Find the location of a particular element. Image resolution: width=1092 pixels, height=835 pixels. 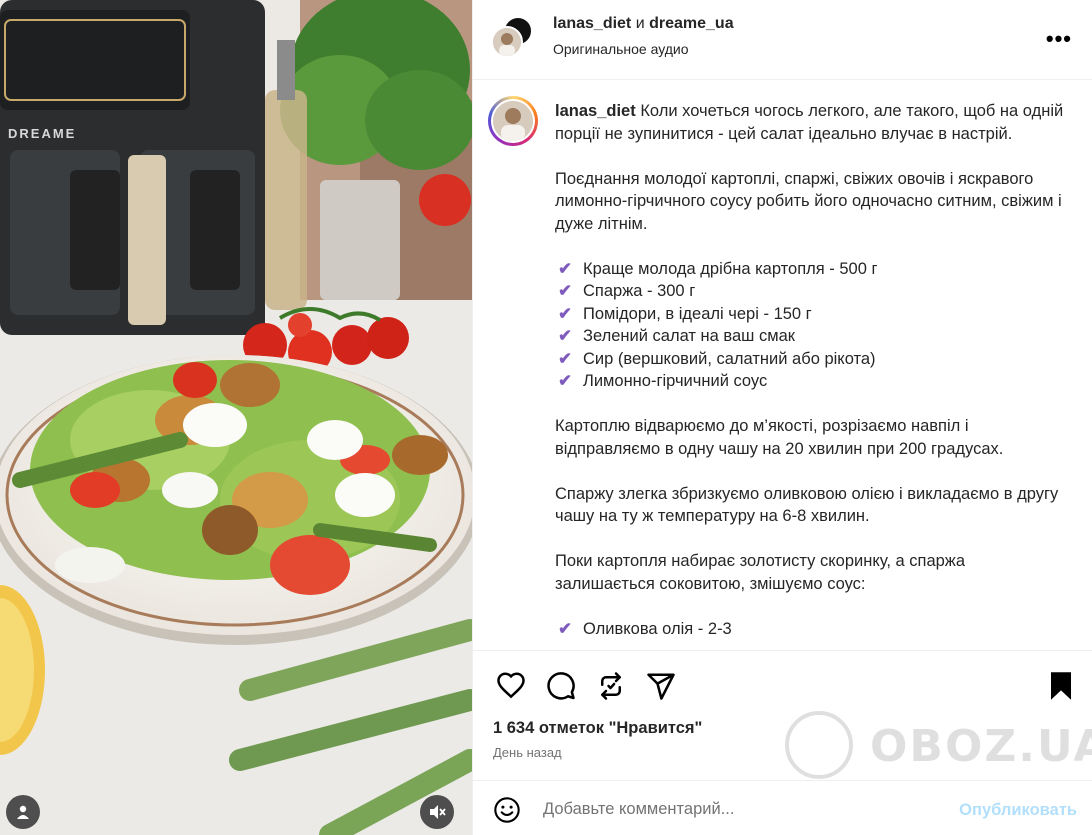

emoji-button is located at coordinates (507, 810).